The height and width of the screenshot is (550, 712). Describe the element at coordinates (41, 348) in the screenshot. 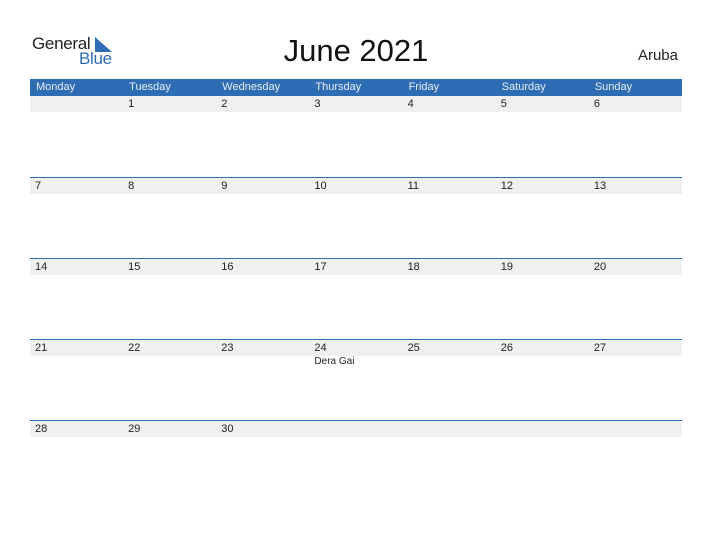

I see `day-cell: 21` at that location.